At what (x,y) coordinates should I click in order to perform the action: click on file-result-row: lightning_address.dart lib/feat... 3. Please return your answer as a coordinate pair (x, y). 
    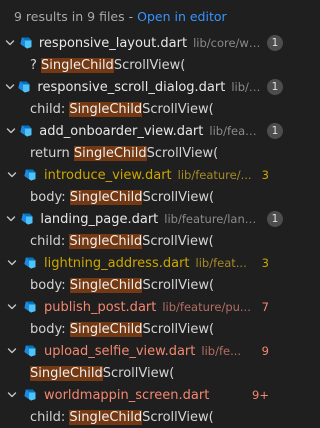
    Looking at the image, I should click on (145, 263).